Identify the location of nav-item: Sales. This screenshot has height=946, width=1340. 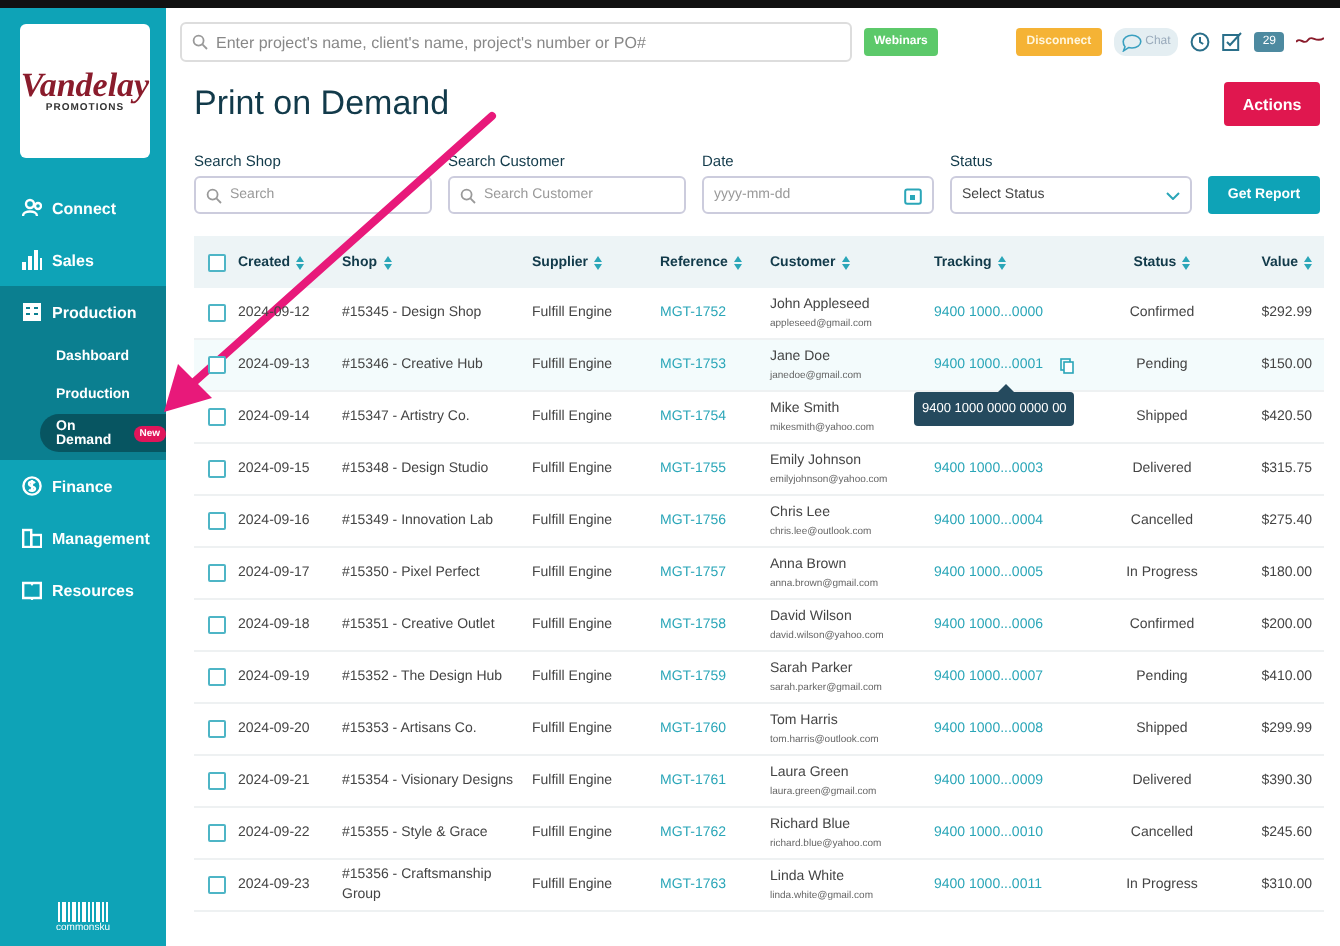
(83, 260).